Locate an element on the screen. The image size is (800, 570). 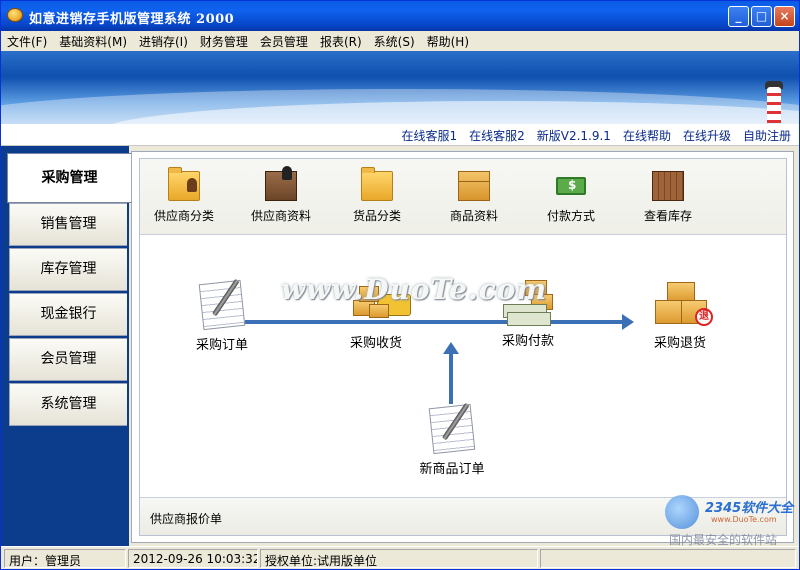
header-banner is located at coordinates (400, 87).